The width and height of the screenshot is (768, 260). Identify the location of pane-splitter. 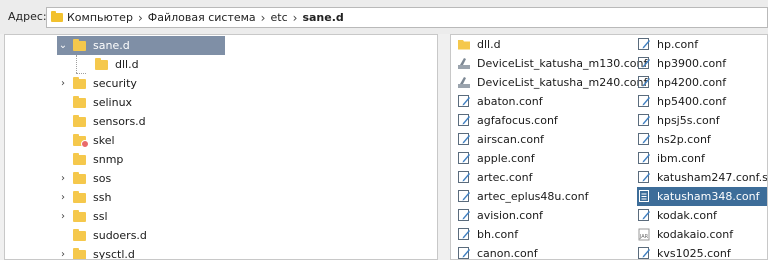
(445, 147).